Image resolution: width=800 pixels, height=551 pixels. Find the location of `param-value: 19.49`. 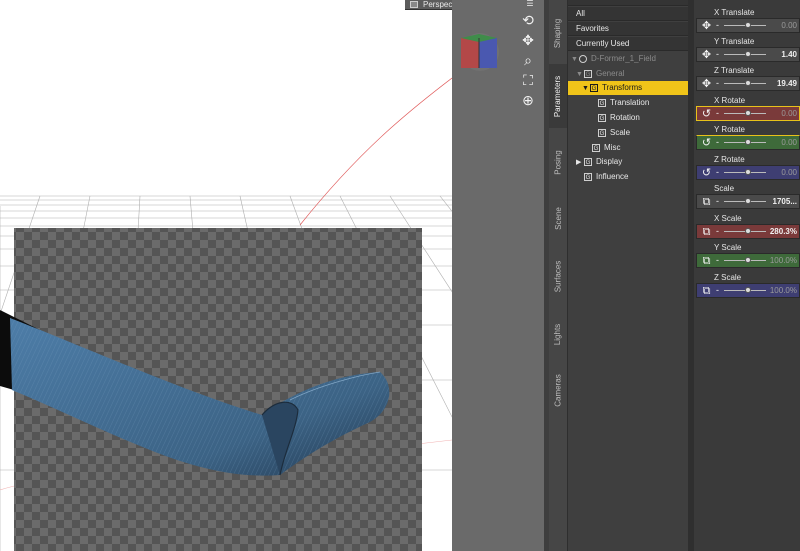

param-value: 19.49 is located at coordinates (787, 83).